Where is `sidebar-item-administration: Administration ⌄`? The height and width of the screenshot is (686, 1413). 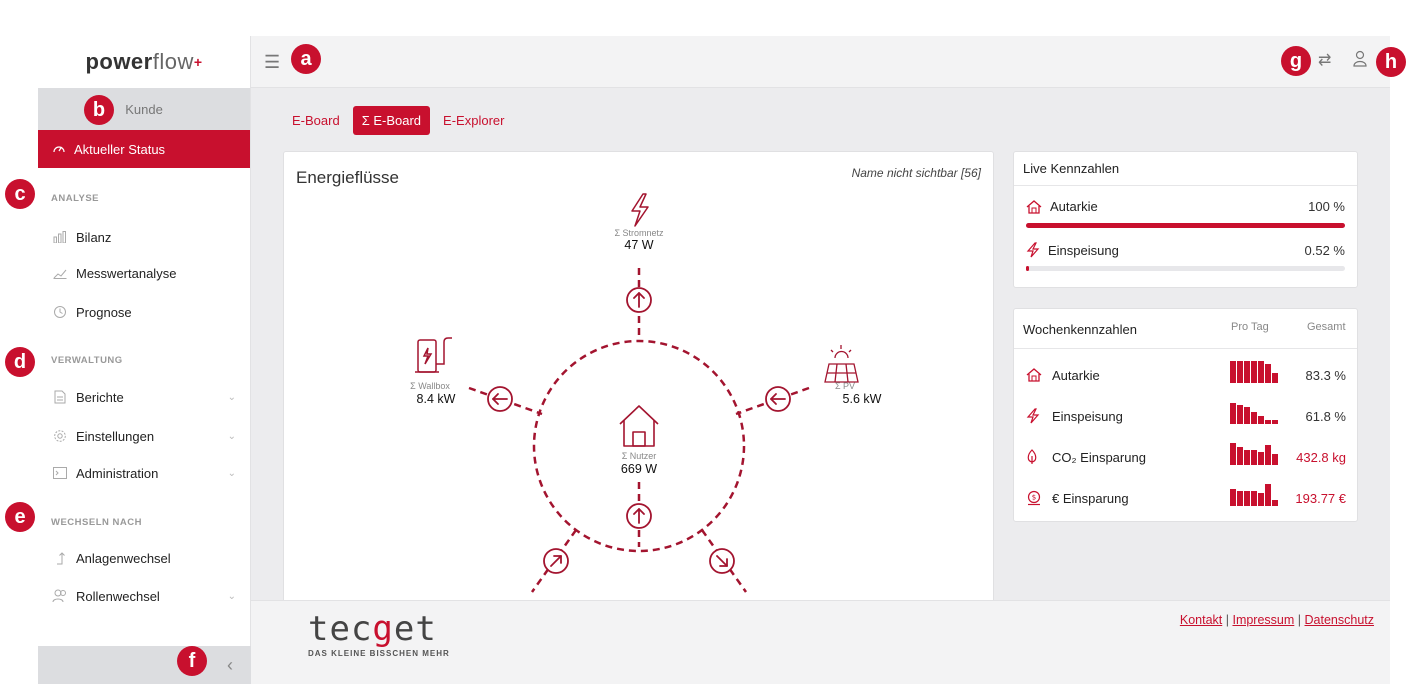
sidebar-item-administration: Administration ⌄ is located at coordinates (144, 473).